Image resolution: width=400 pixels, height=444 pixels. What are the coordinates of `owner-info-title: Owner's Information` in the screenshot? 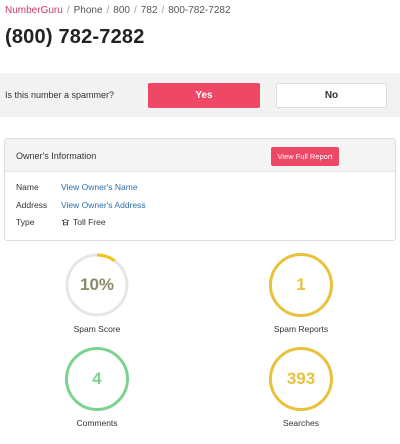 It's located at (56, 156).